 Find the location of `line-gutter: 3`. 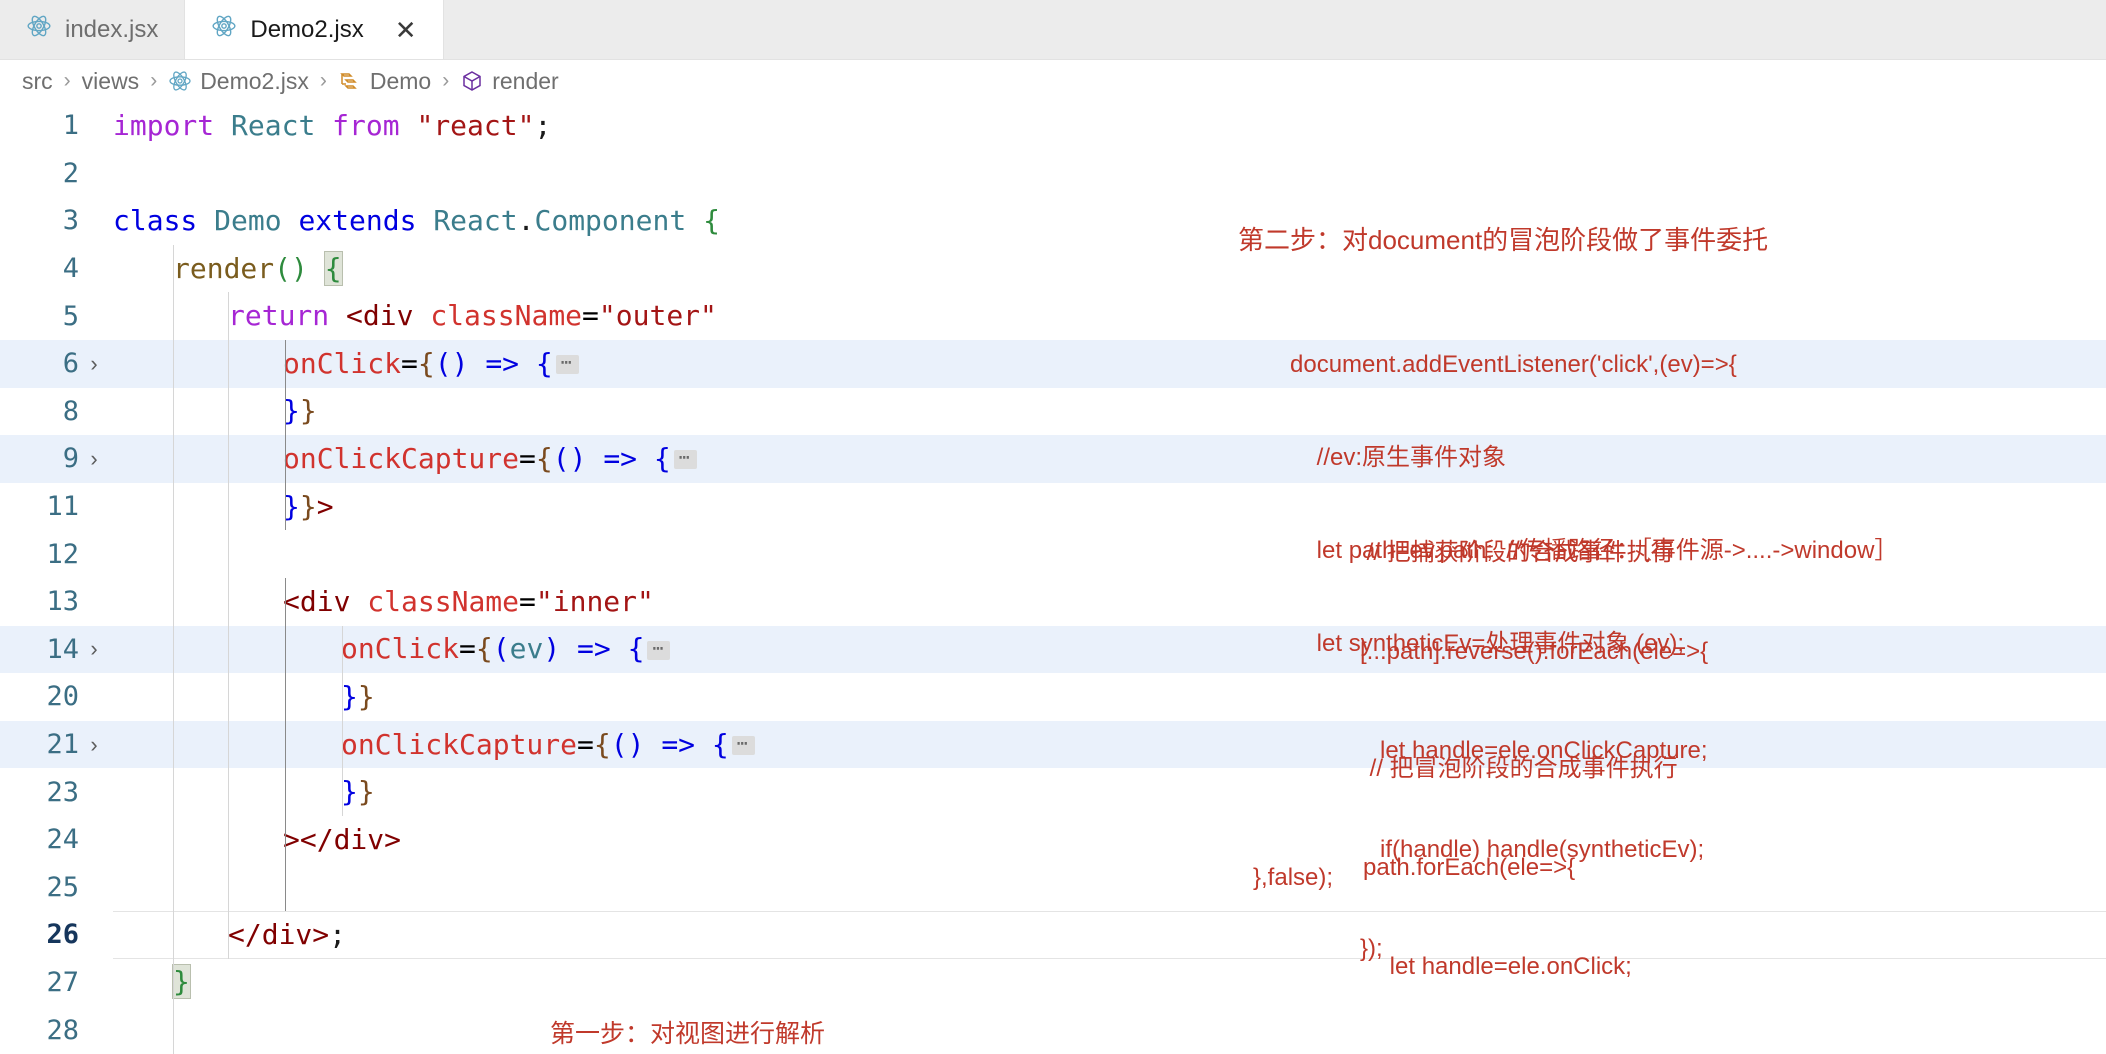

line-gutter: 3 is located at coordinates (56, 221).